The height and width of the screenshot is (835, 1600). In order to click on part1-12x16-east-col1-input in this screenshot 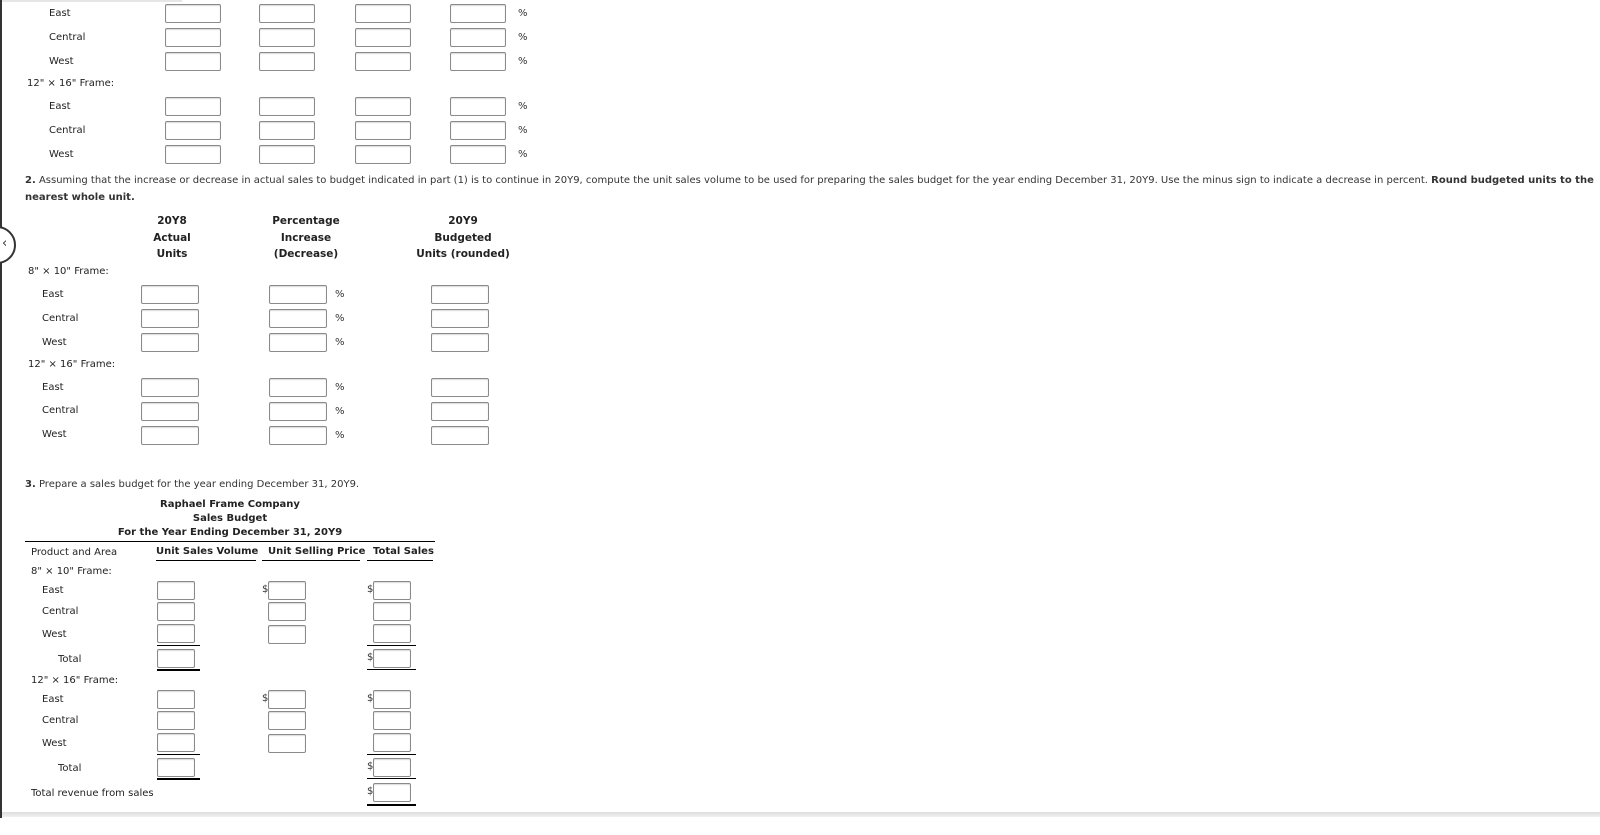, I will do `click(193, 106)`.